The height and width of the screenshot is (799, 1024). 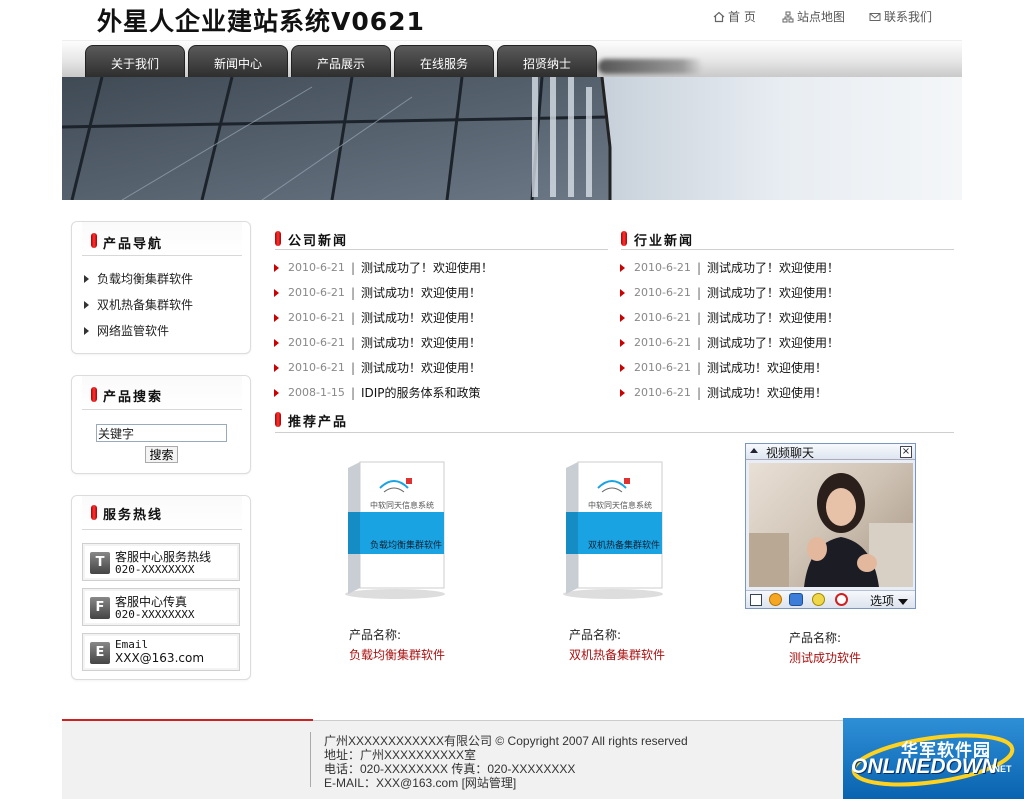 What do you see at coordinates (397, 654) in the screenshot?
I see `product-name-link: 负载均衡集群软件` at bounding box center [397, 654].